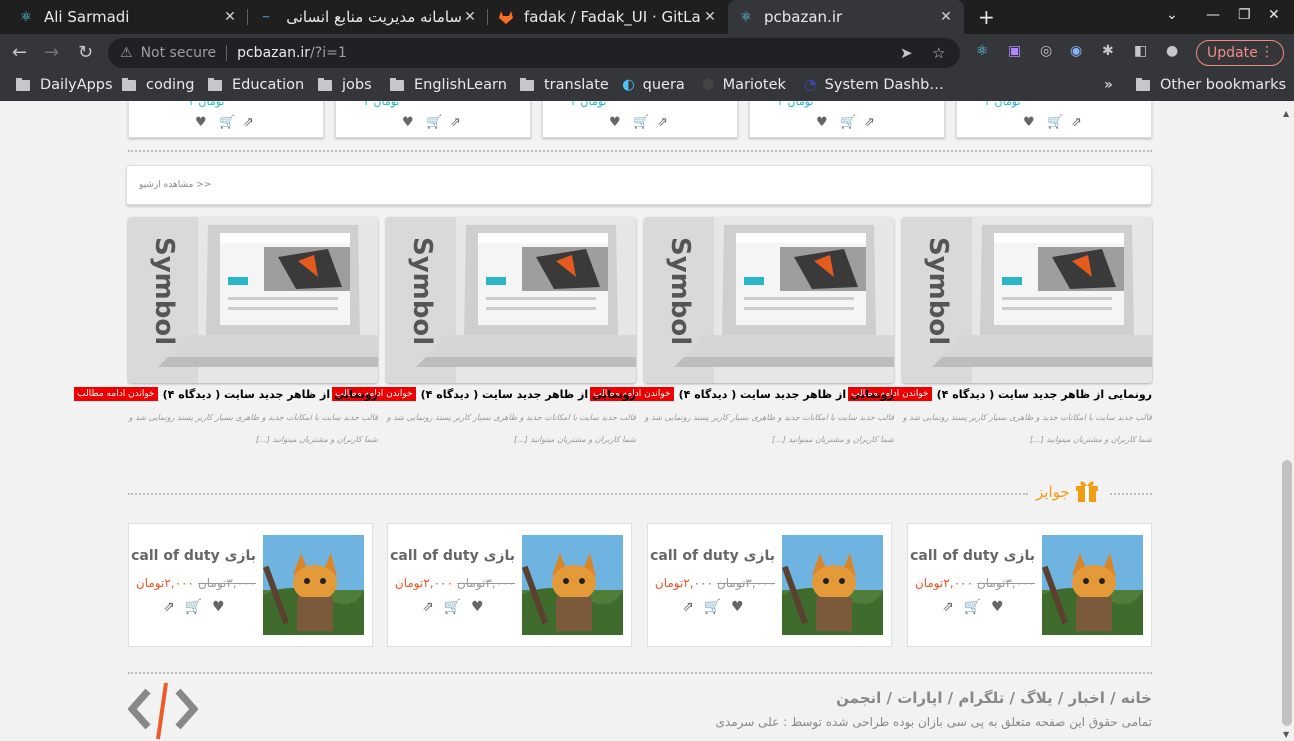 The image size is (1294, 741). What do you see at coordinates (653, 85) in the screenshot?
I see `bookmark-quera: ◐ quera` at bounding box center [653, 85].